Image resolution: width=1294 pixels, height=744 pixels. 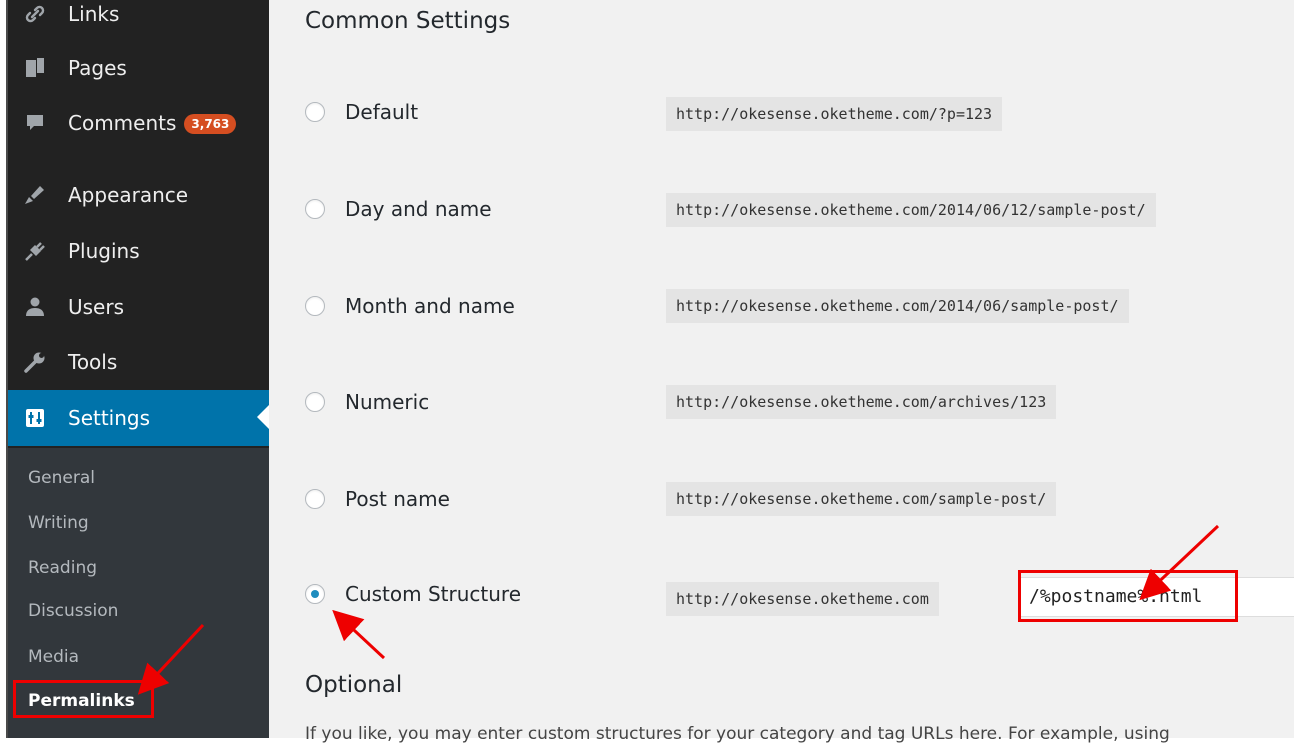 I want to click on menu-item-appearance: Appearance, so click(x=138, y=195).